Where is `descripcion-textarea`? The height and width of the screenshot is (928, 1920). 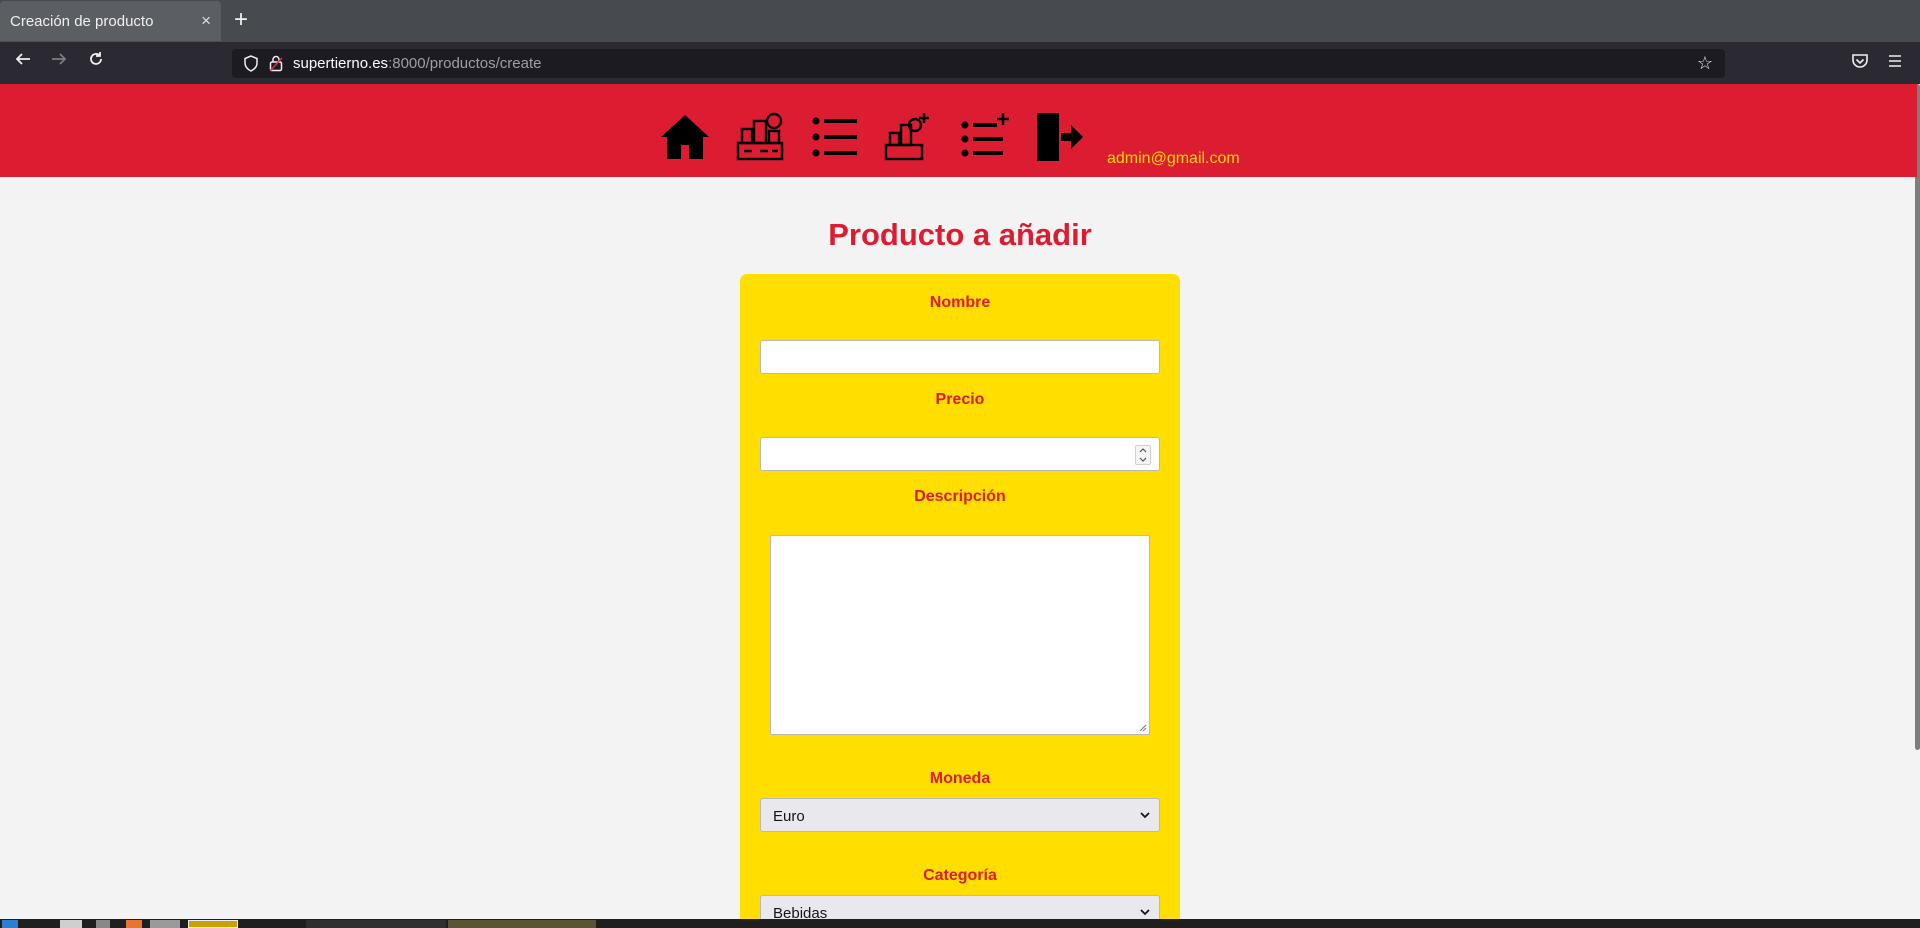
descripcion-textarea is located at coordinates (960, 635).